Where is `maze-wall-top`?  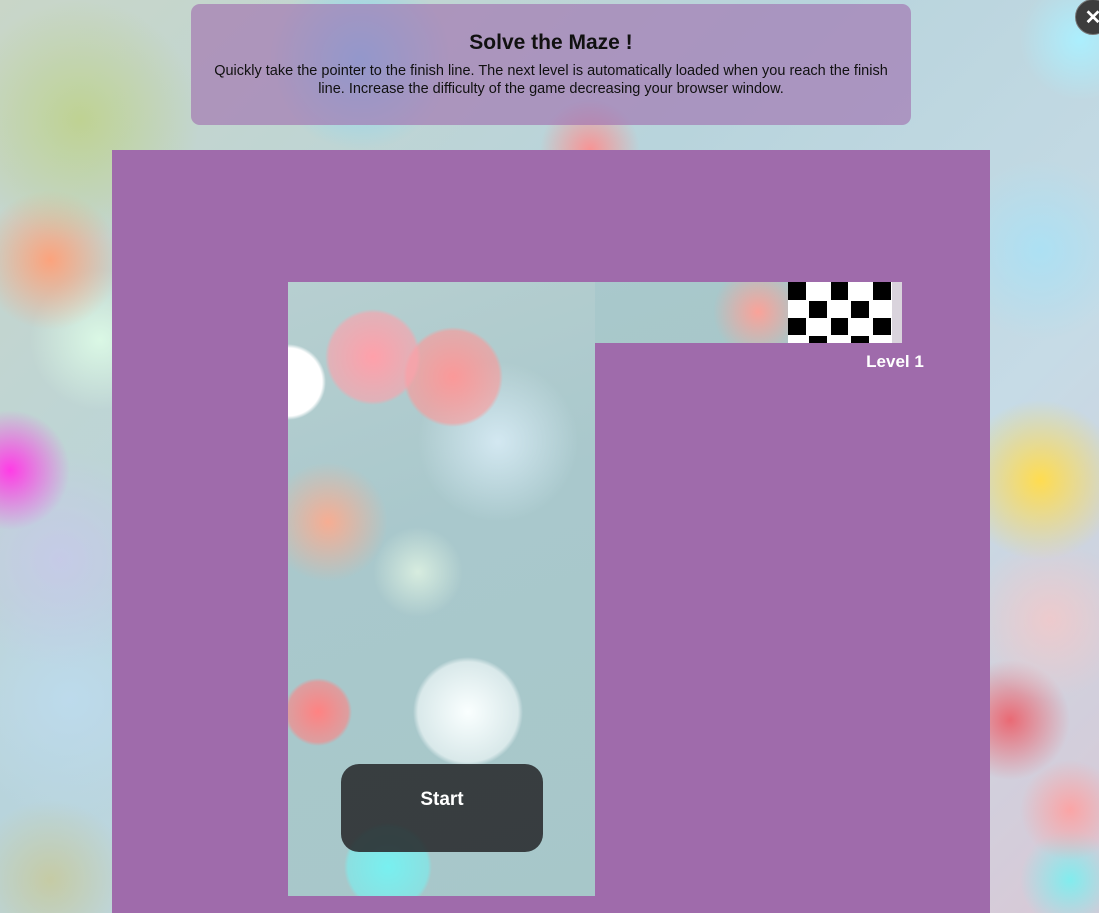 maze-wall-top is located at coordinates (551, 216).